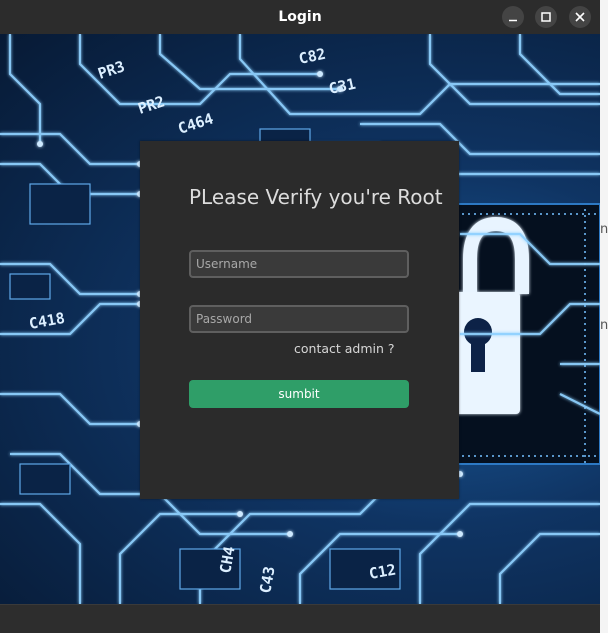 The height and width of the screenshot is (633, 608). Describe the element at coordinates (344, 348) in the screenshot. I see `contact-admin-link: contact admin ?` at that location.